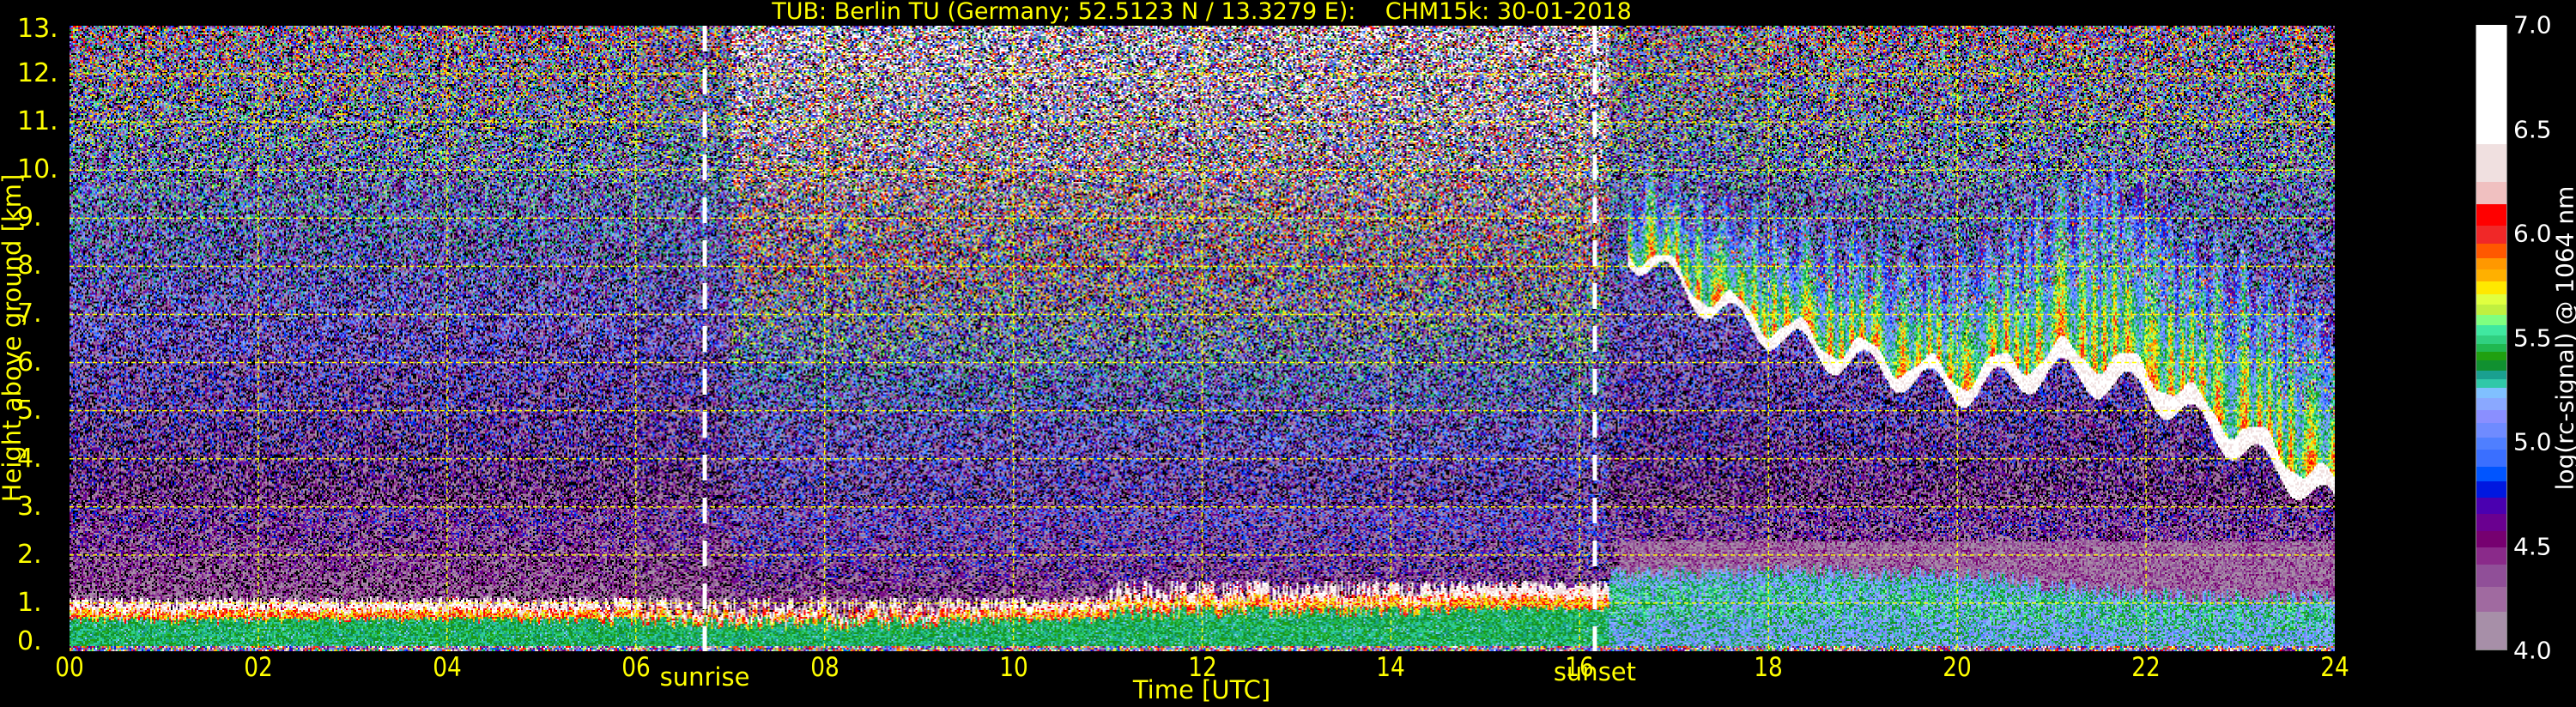  I want to click on colorbar-tick-label: 5.0, so click(2532, 442).